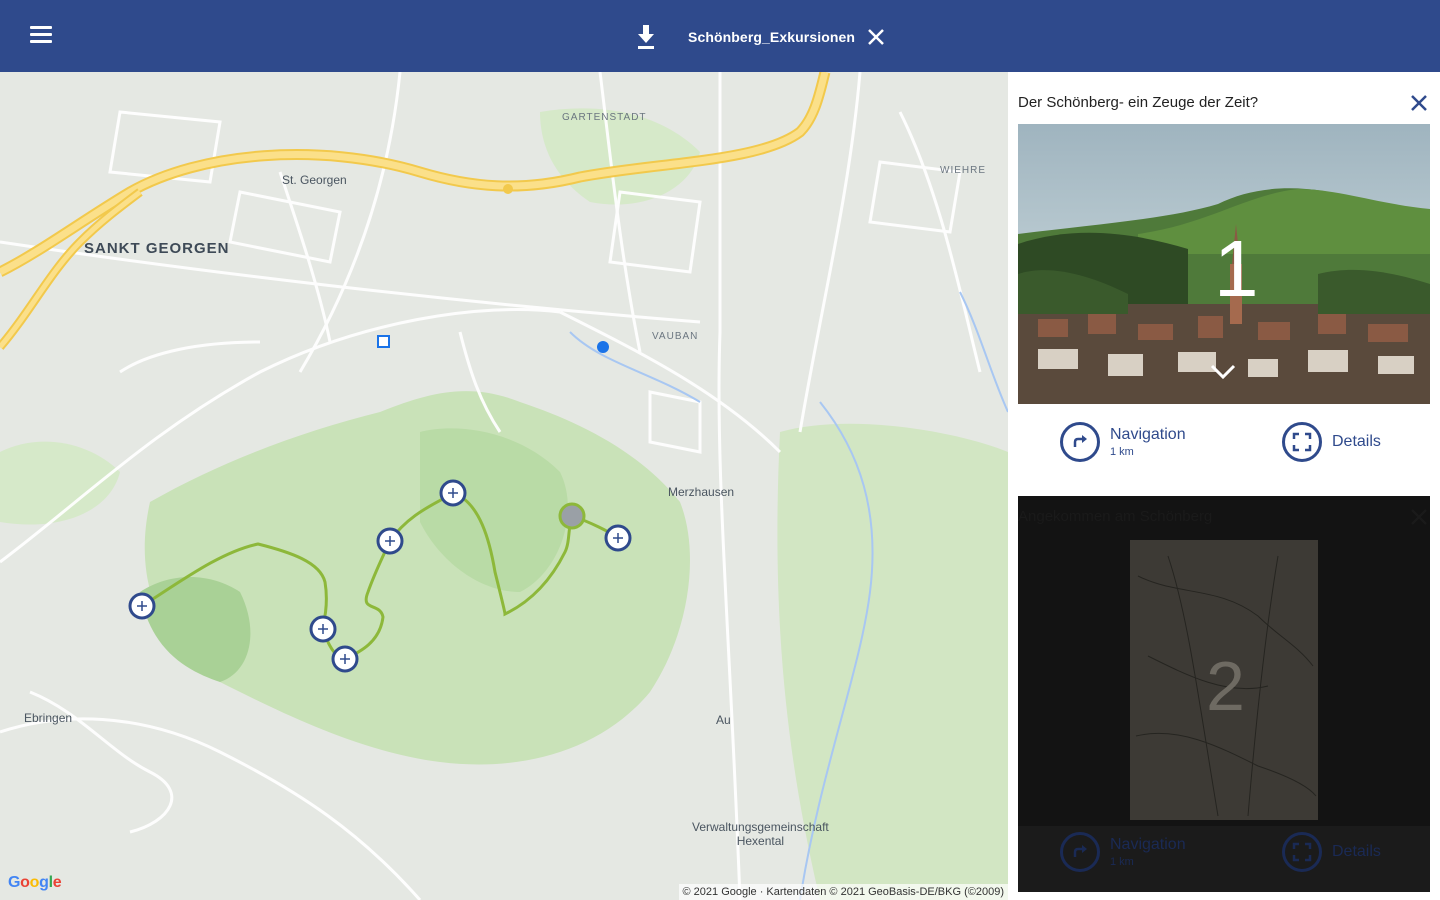  I want to click on chevron-down-icon, so click(1223, 372).